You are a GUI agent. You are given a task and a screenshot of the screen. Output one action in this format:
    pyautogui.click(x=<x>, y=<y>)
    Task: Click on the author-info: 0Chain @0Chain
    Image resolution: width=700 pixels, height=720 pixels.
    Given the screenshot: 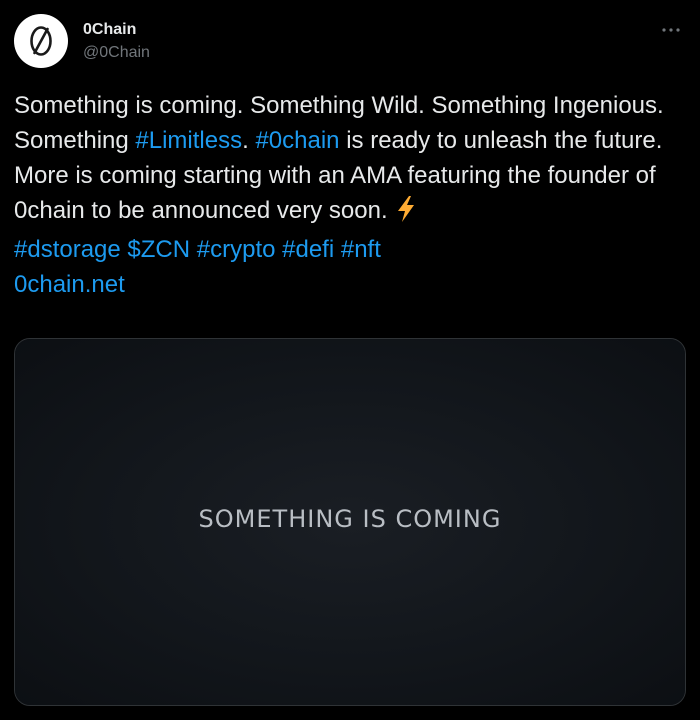 What is the action you would take?
    pyautogui.click(x=116, y=41)
    